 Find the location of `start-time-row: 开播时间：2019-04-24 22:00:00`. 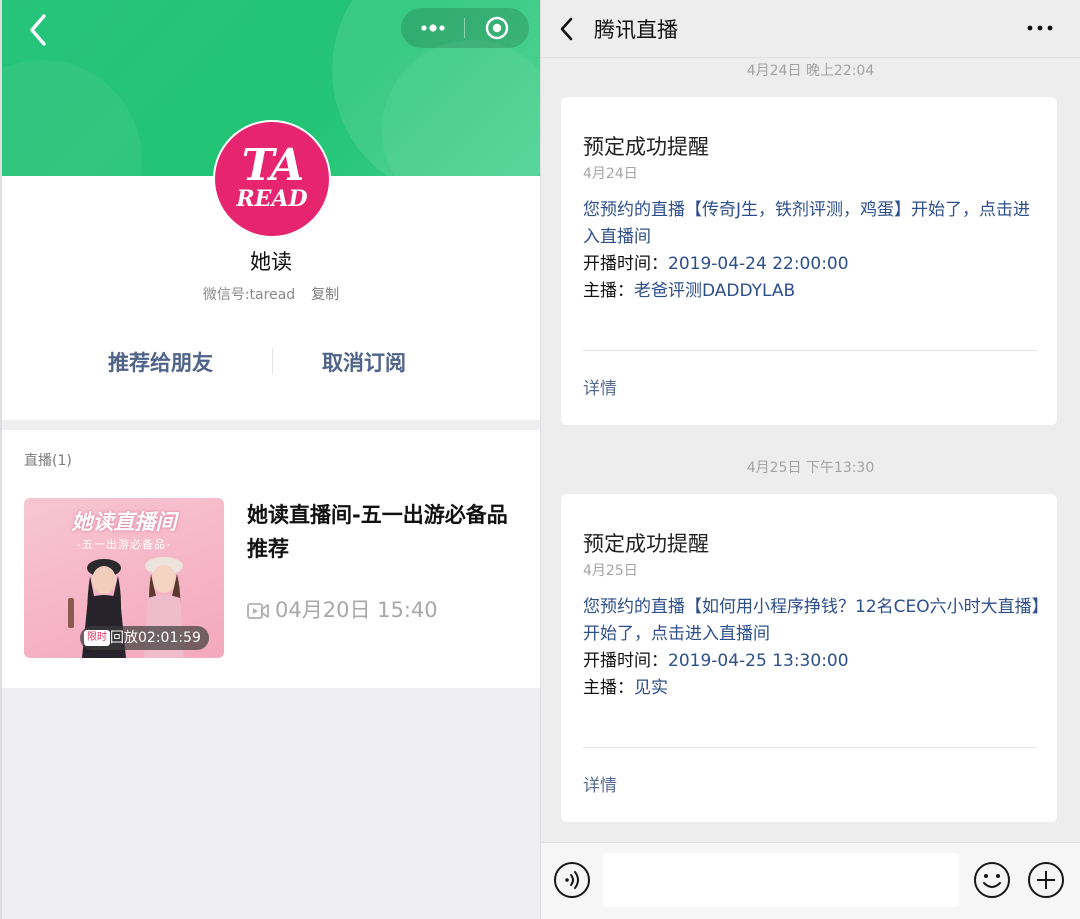

start-time-row: 开播时间：2019-04-24 22:00:00 is located at coordinates (813, 264).